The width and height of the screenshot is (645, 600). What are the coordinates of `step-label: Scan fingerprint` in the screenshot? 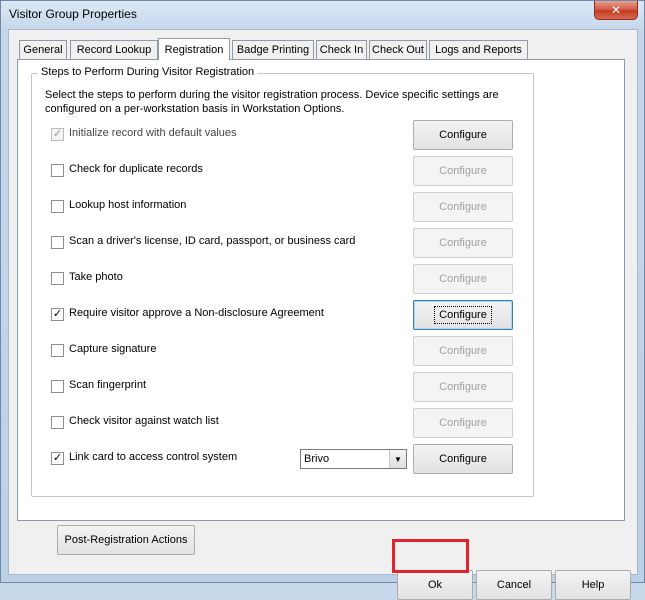 It's located at (108, 385).